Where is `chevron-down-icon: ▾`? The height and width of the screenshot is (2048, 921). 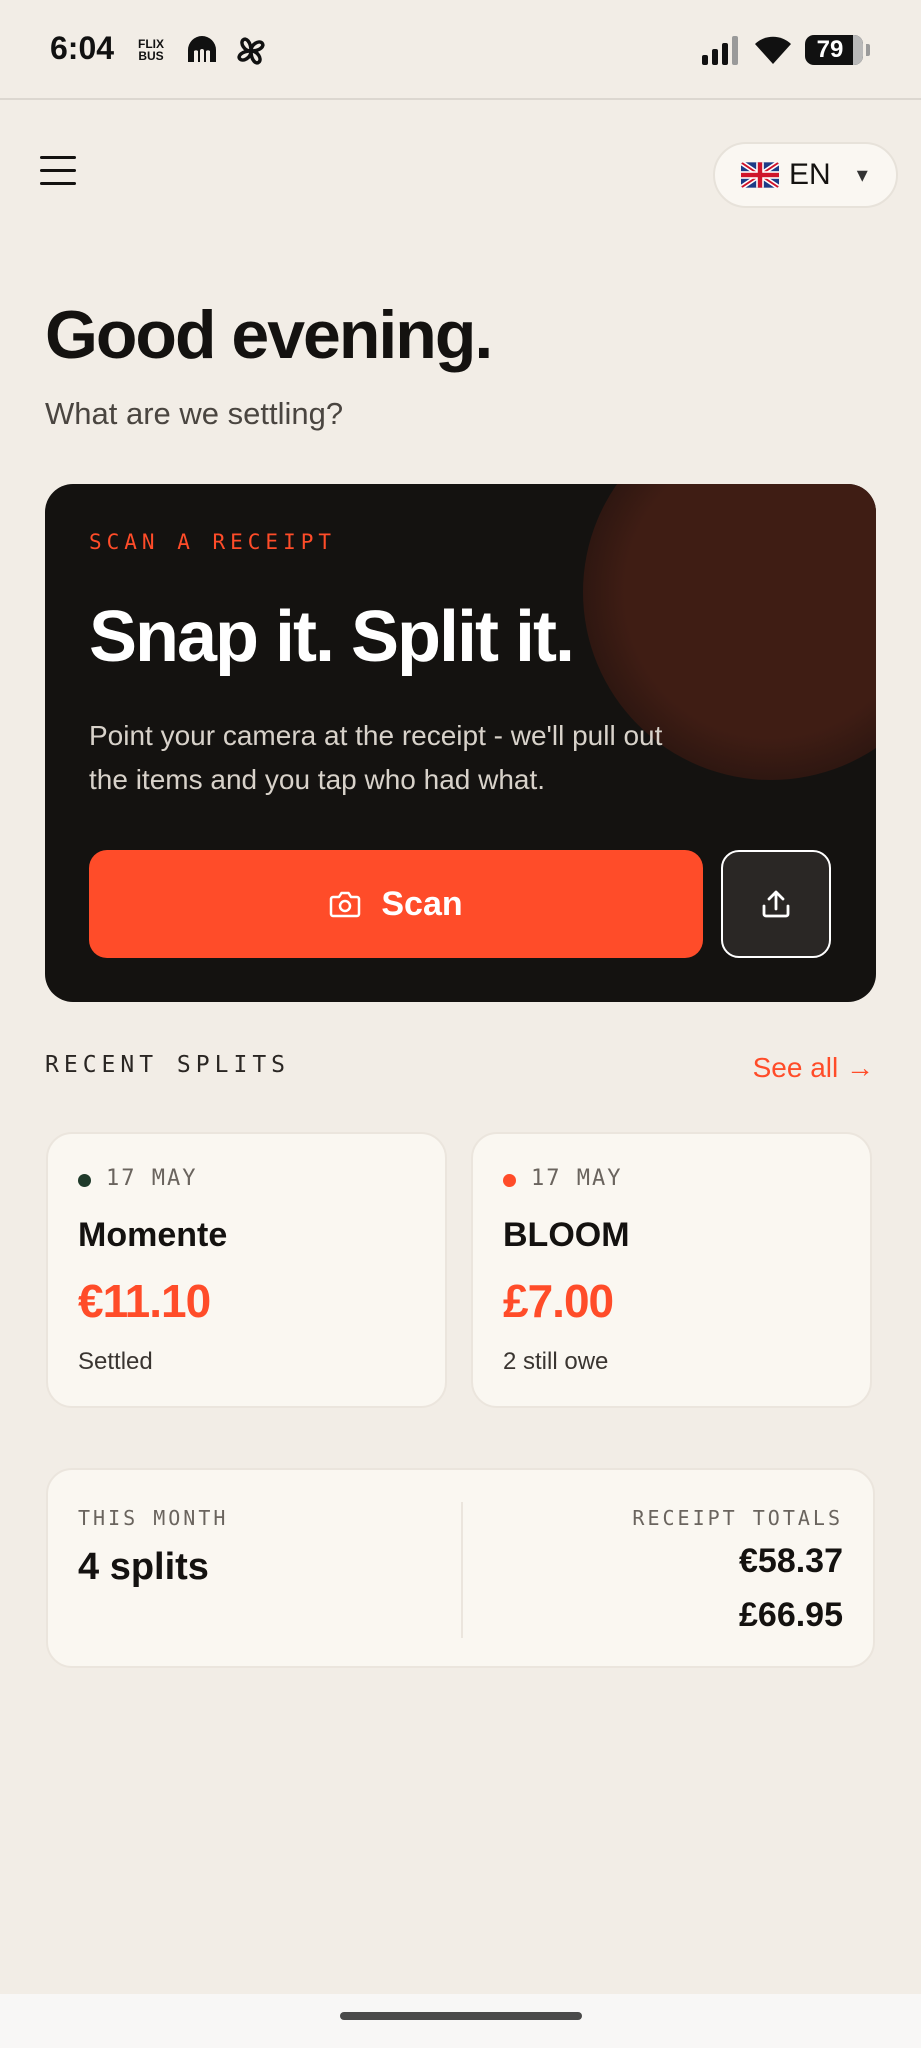
chevron-down-icon: ▾ is located at coordinates (862, 174).